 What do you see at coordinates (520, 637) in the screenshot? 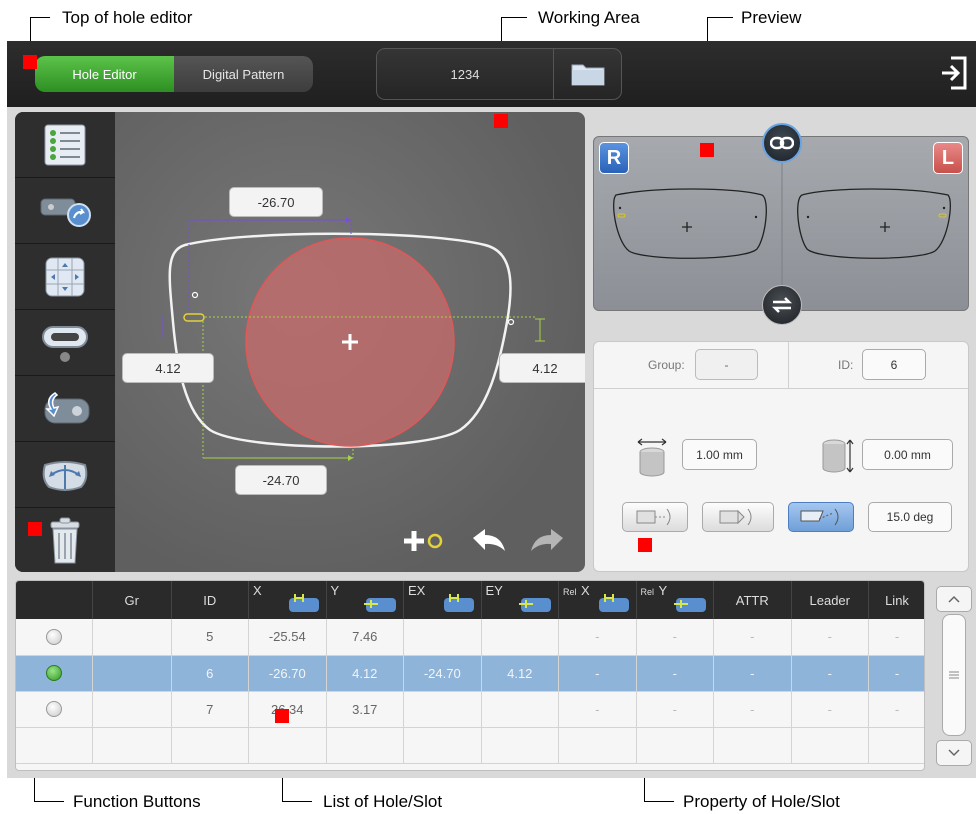
I see `cell-ey` at bounding box center [520, 637].